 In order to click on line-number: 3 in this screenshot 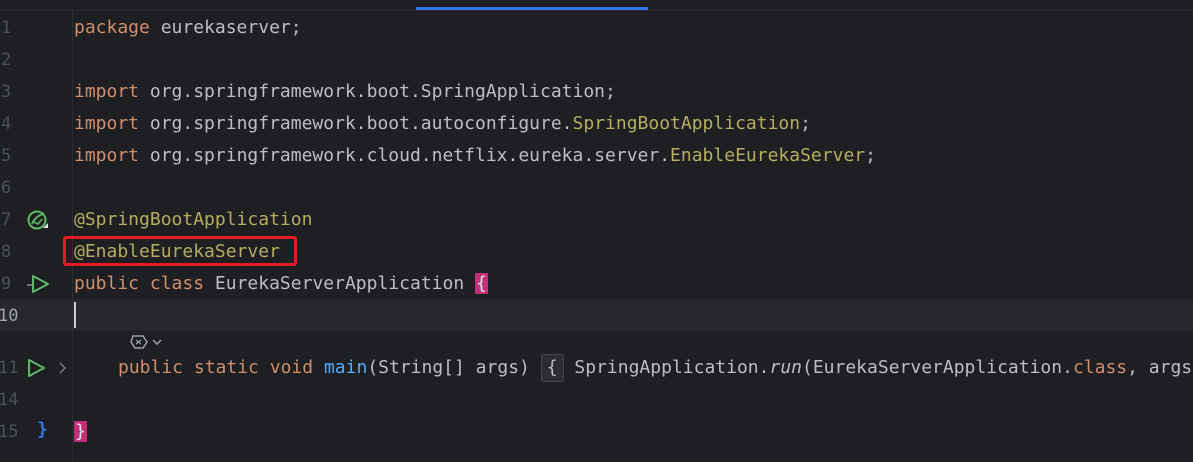, I will do `click(6, 92)`.